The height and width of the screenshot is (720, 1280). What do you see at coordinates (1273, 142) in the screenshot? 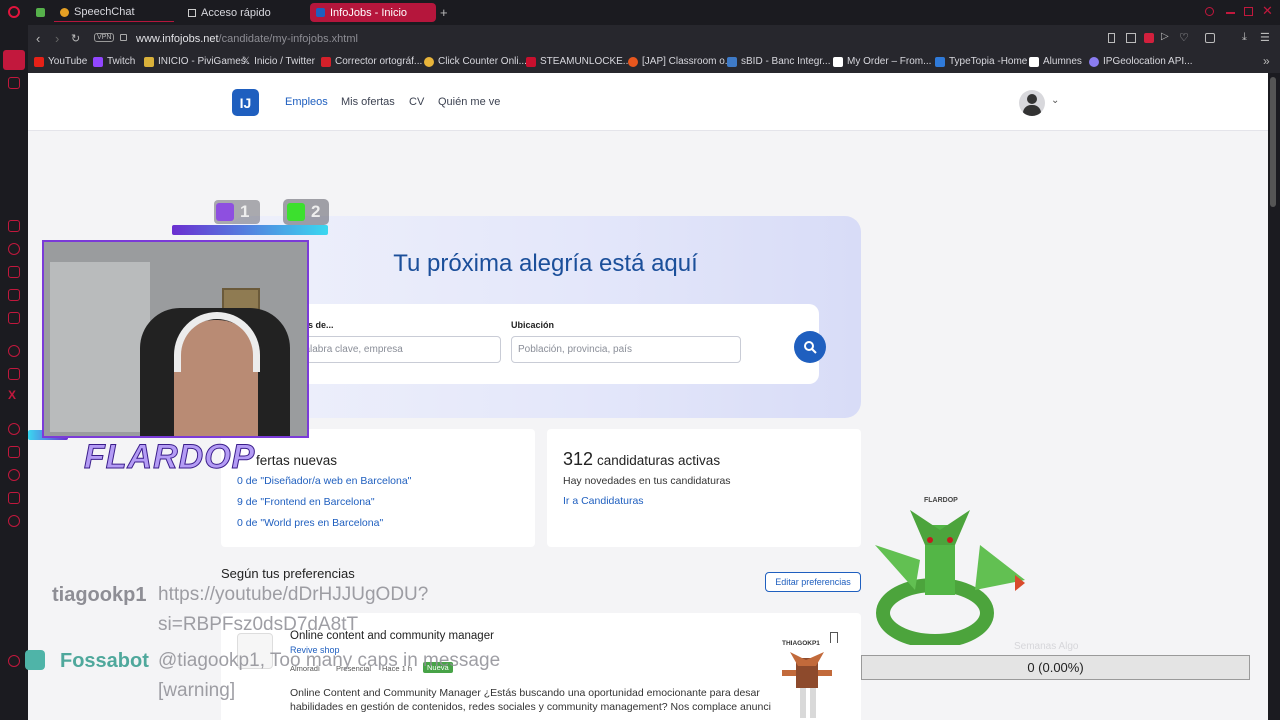
I see `scrollbar-thumb` at bounding box center [1273, 142].